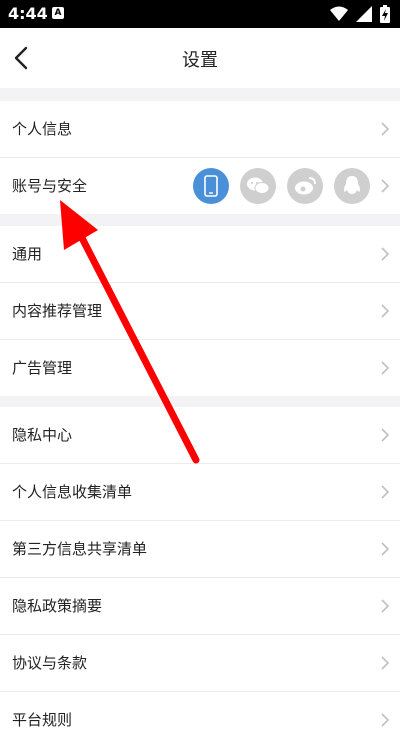  Describe the element at coordinates (57, 311) in the screenshot. I see `settings-item-label: 内容推荐管理` at that location.